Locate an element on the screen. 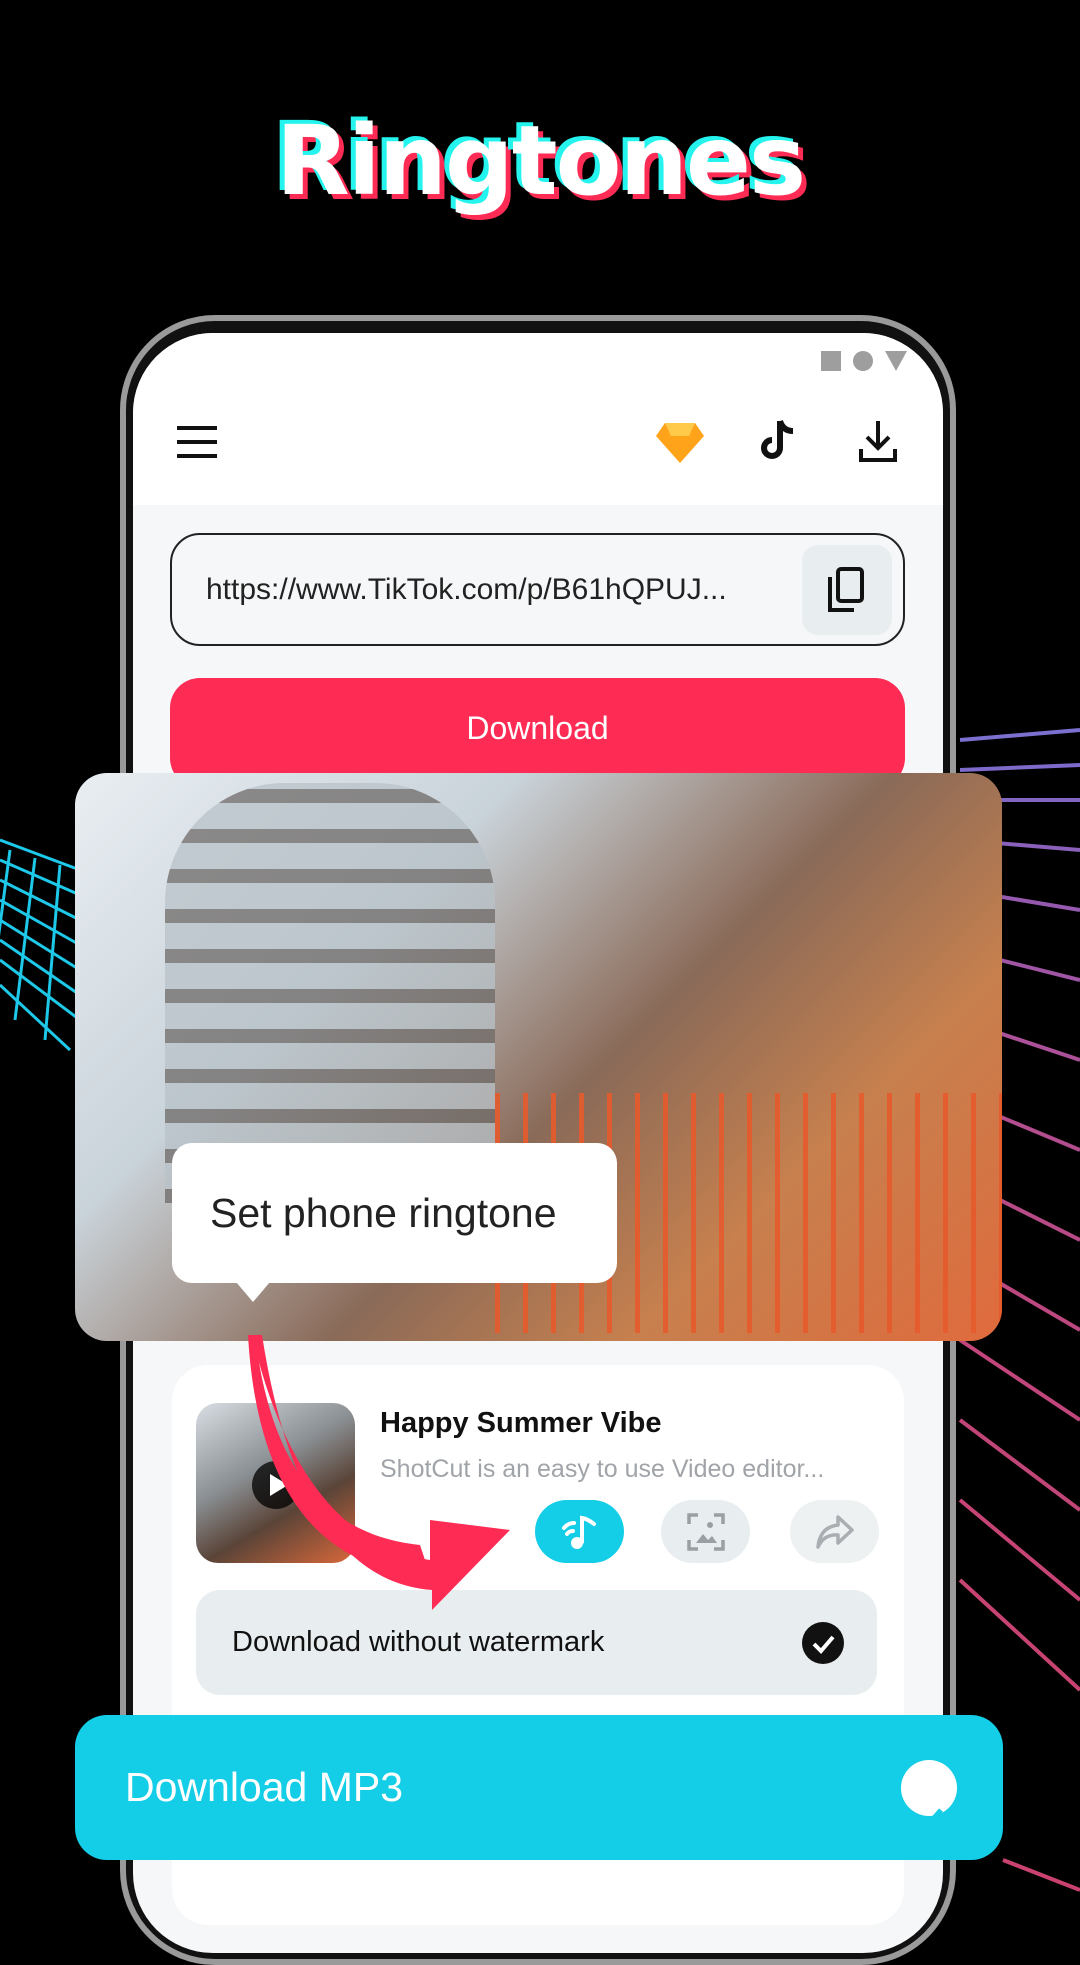 Image resolution: width=1080 pixels, height=1965 pixels. download-mp3-label: Download MP3 is located at coordinates (264, 1787).